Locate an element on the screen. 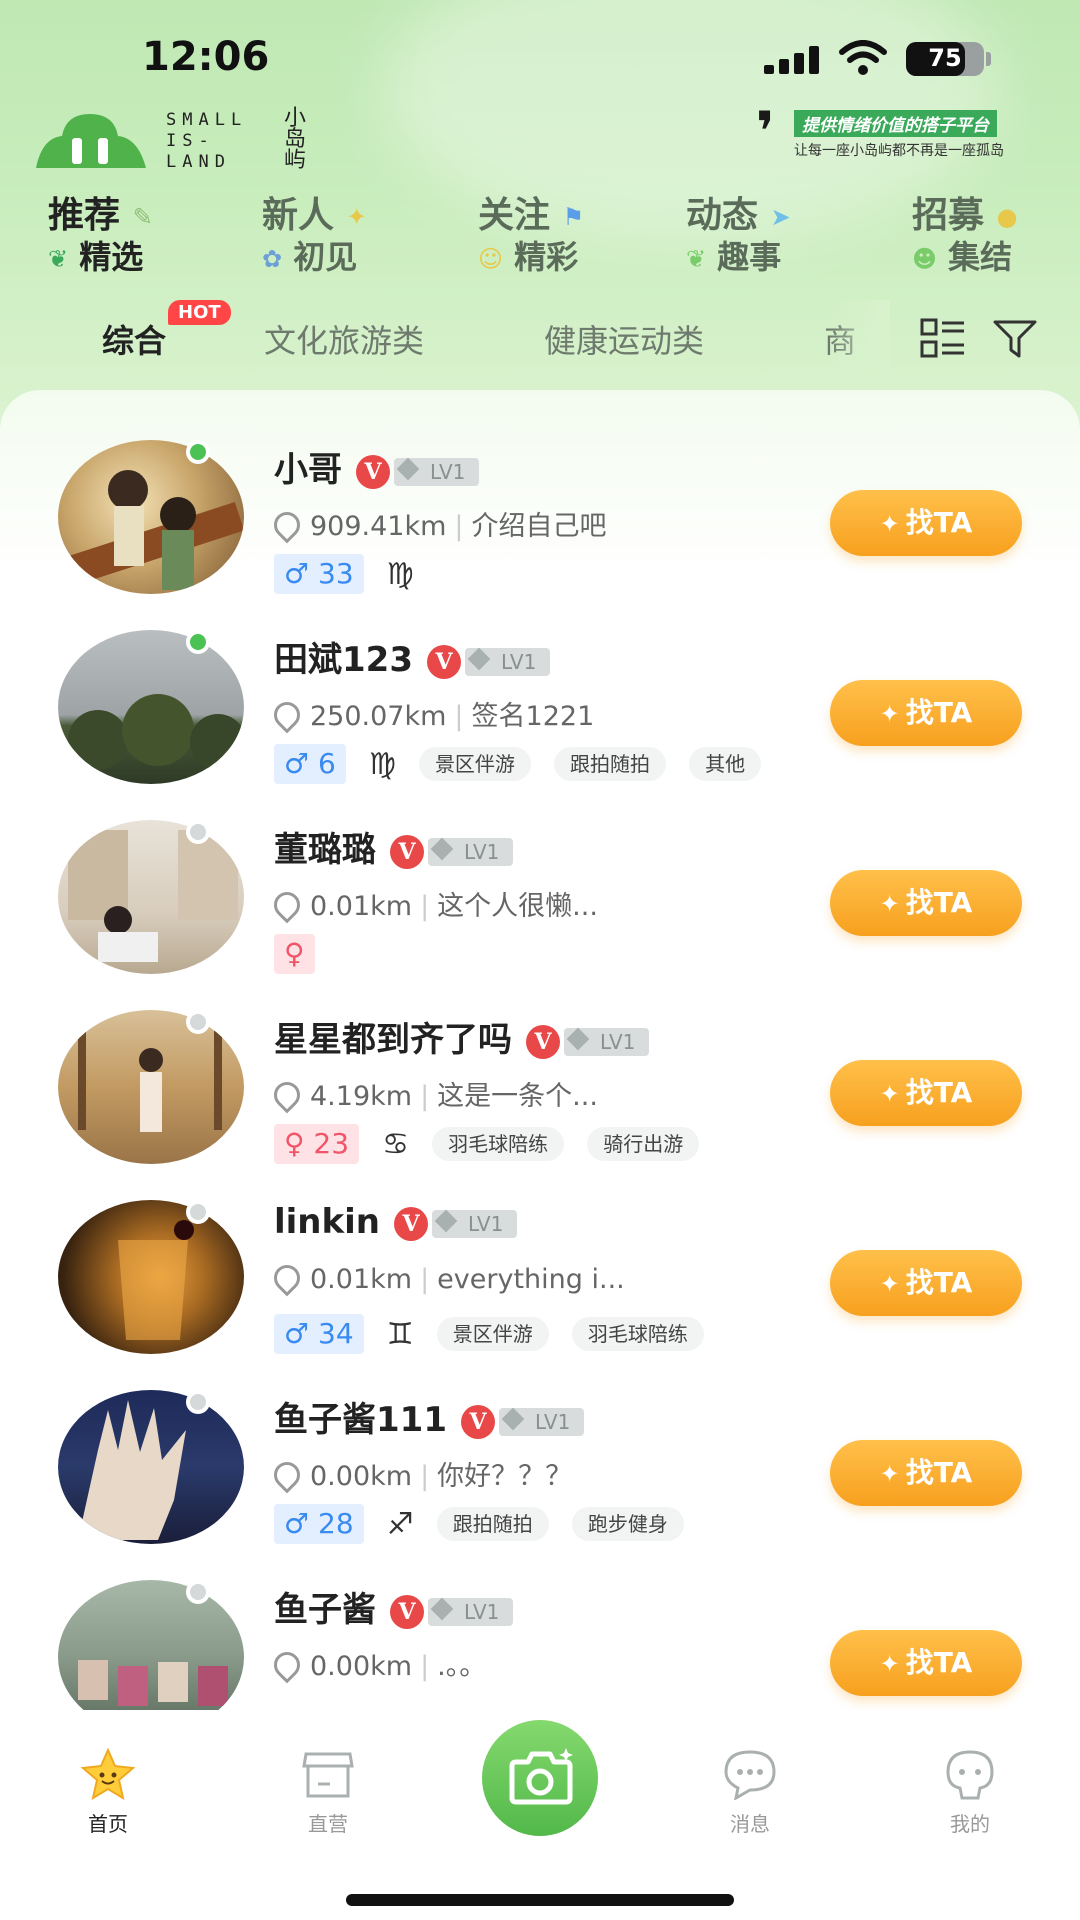 This screenshot has width=1080, height=1920. tab-health-sports: 健康运动类 is located at coordinates (624, 339).